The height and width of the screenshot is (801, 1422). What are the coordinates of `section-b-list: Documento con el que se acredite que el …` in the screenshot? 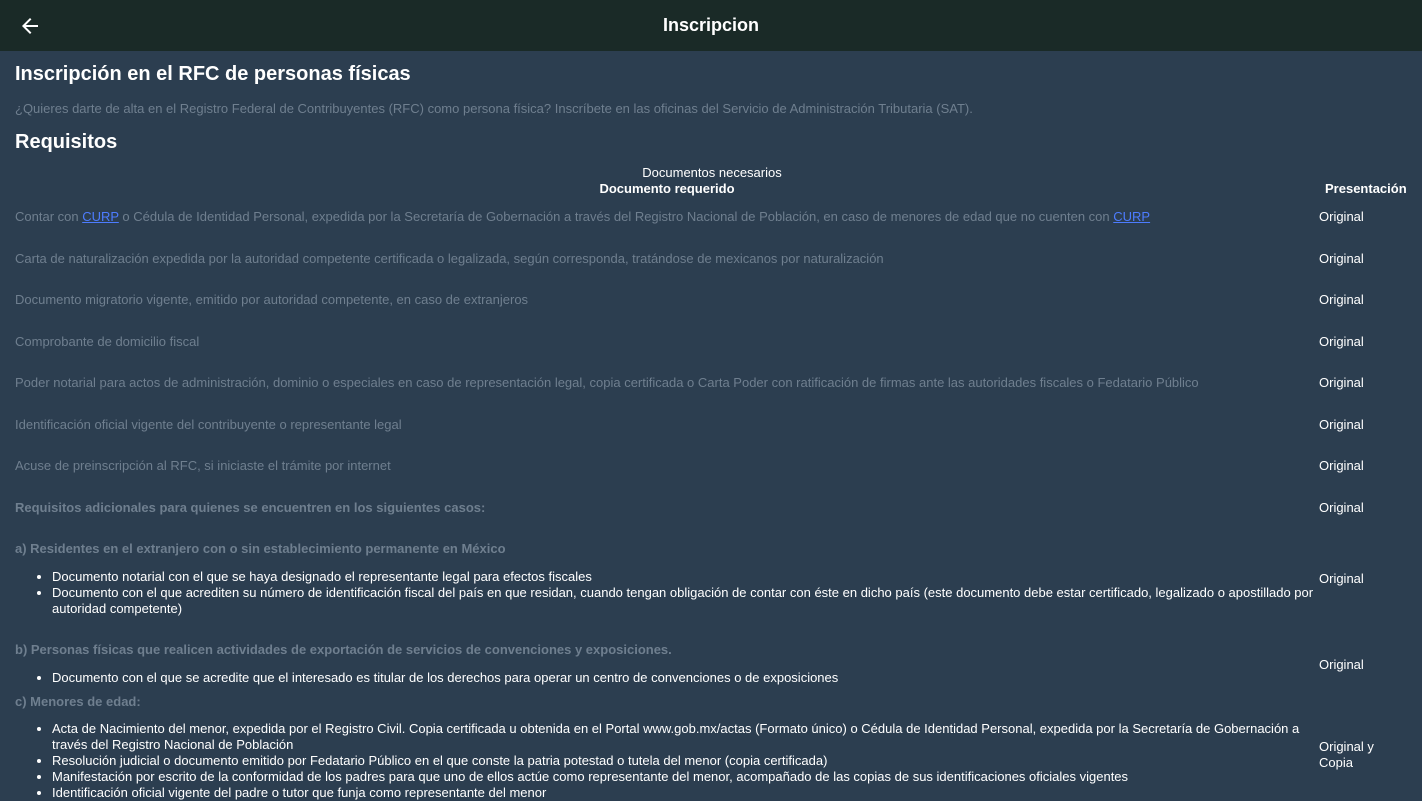 It's located at (687, 678).